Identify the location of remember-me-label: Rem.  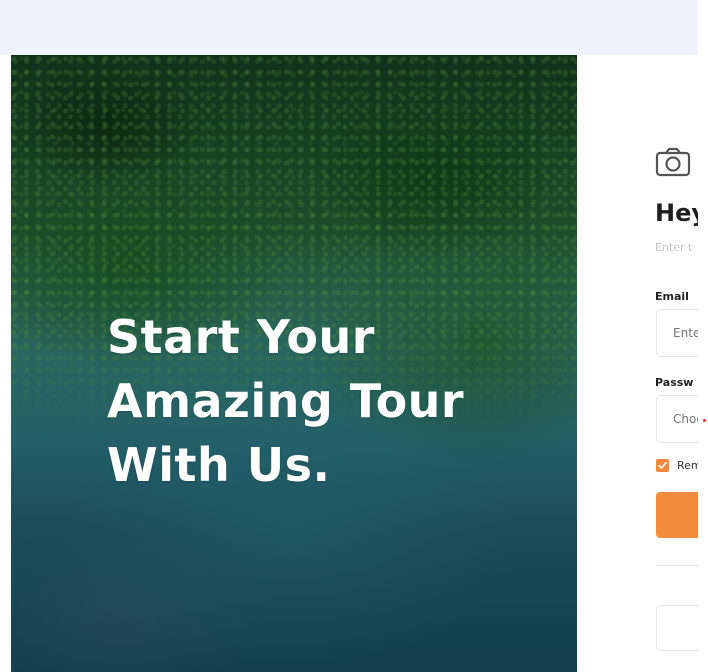
(687, 465).